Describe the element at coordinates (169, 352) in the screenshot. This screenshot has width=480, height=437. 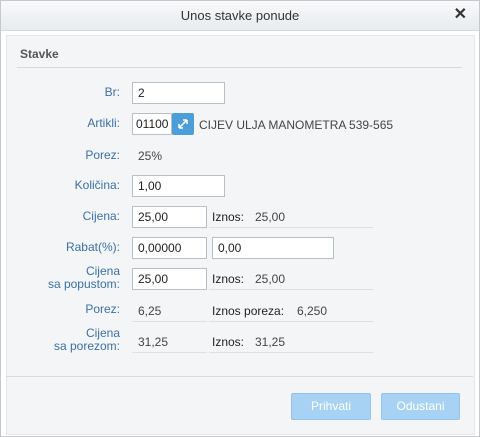
I see `cijena-porez-underline` at that location.